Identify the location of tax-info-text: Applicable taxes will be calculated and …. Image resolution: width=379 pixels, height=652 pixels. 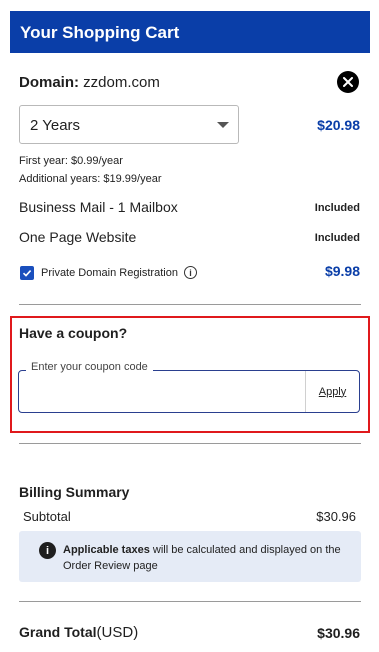
(205, 558).